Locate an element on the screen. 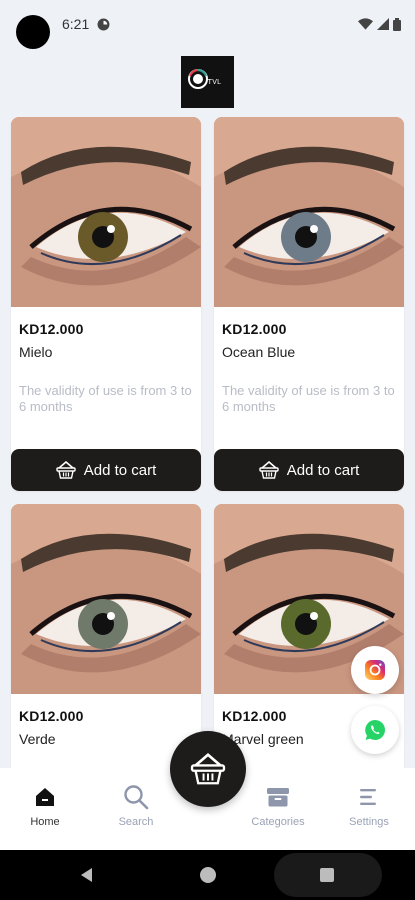 The width and height of the screenshot is (415, 900). nav-label-search: Search is located at coordinates (136, 822).